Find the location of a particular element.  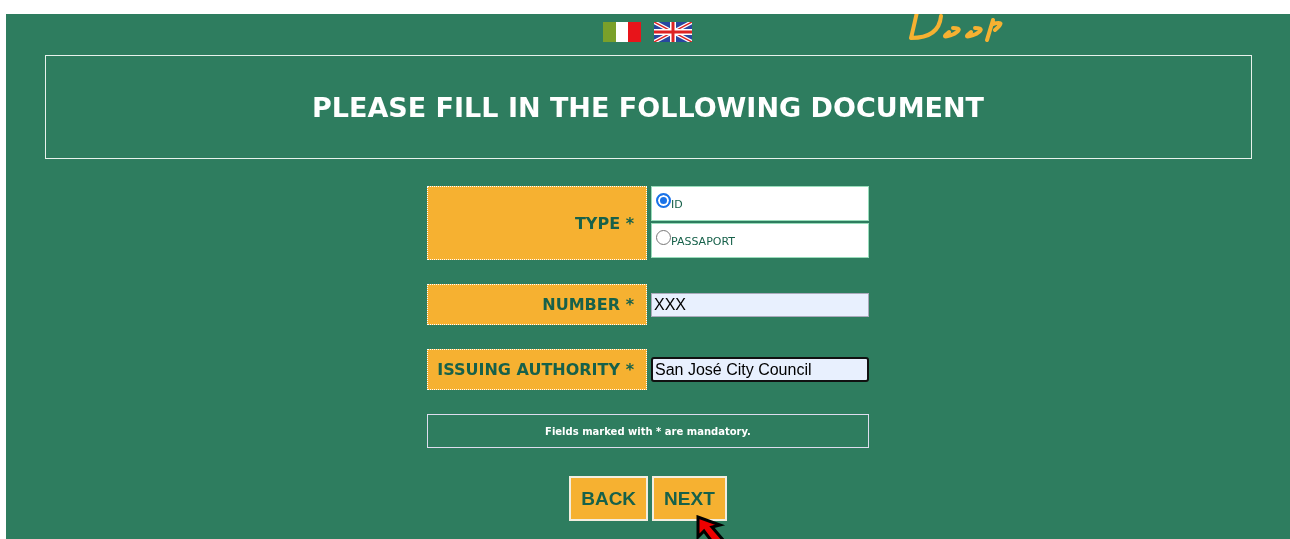

text-field: XXX is located at coordinates (760, 304).